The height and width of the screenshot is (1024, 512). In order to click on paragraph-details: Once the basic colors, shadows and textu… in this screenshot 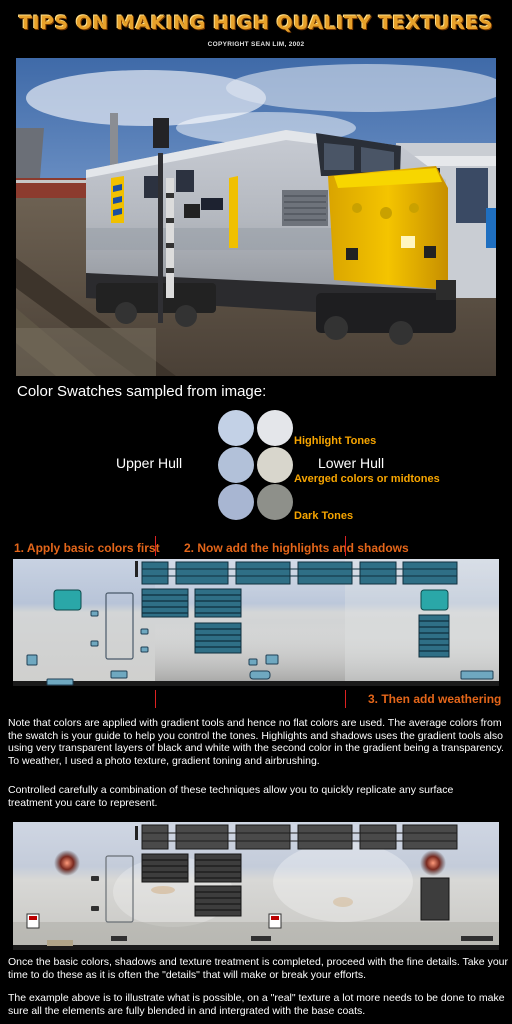, I will do `click(258, 968)`.